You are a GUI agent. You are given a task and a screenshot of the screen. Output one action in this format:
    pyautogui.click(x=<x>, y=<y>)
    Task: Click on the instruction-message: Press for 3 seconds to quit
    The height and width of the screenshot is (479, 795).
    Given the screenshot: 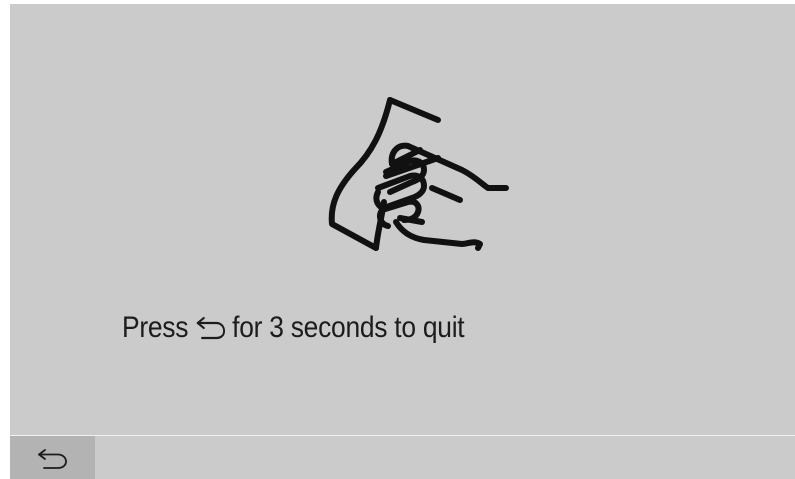 What is the action you would take?
    pyautogui.click(x=293, y=328)
    